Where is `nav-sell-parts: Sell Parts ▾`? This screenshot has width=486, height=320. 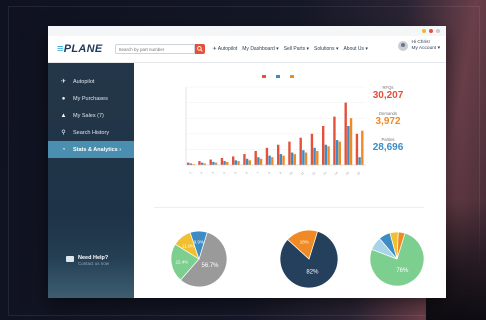 nav-sell-parts: Sell Parts ▾ is located at coordinates (296, 49).